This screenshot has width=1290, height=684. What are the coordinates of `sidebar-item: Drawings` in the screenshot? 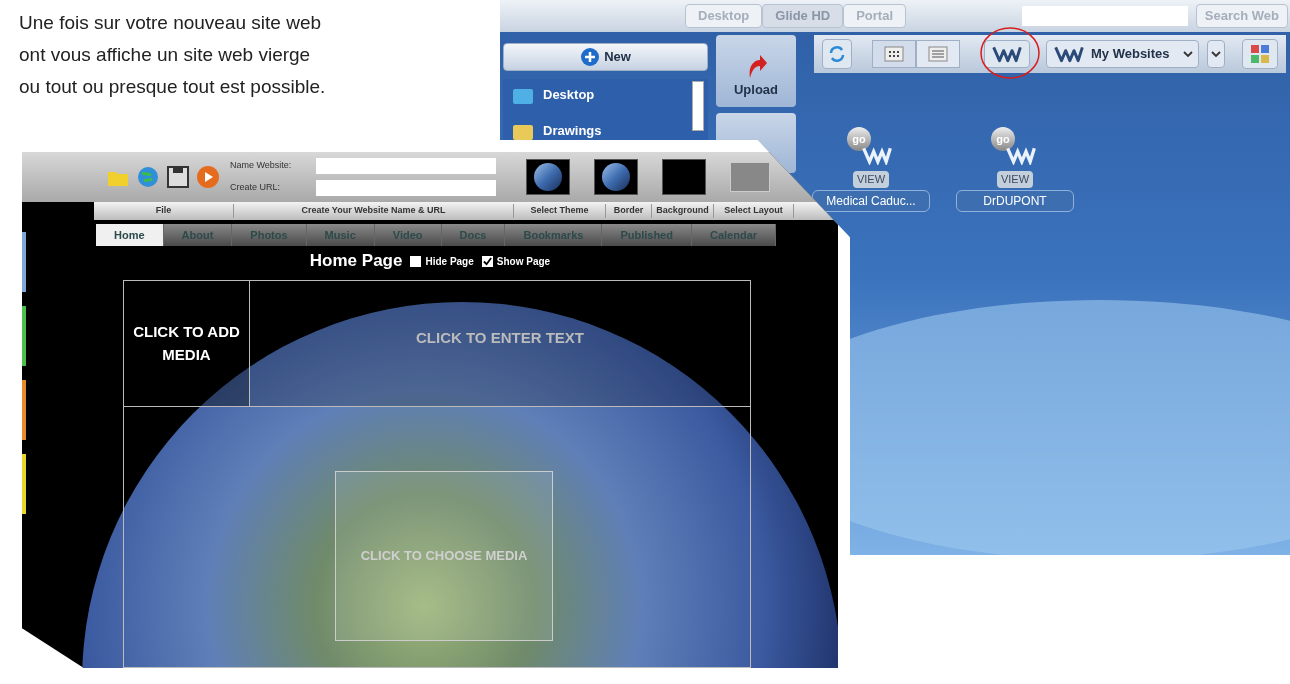 It's located at (609, 131).